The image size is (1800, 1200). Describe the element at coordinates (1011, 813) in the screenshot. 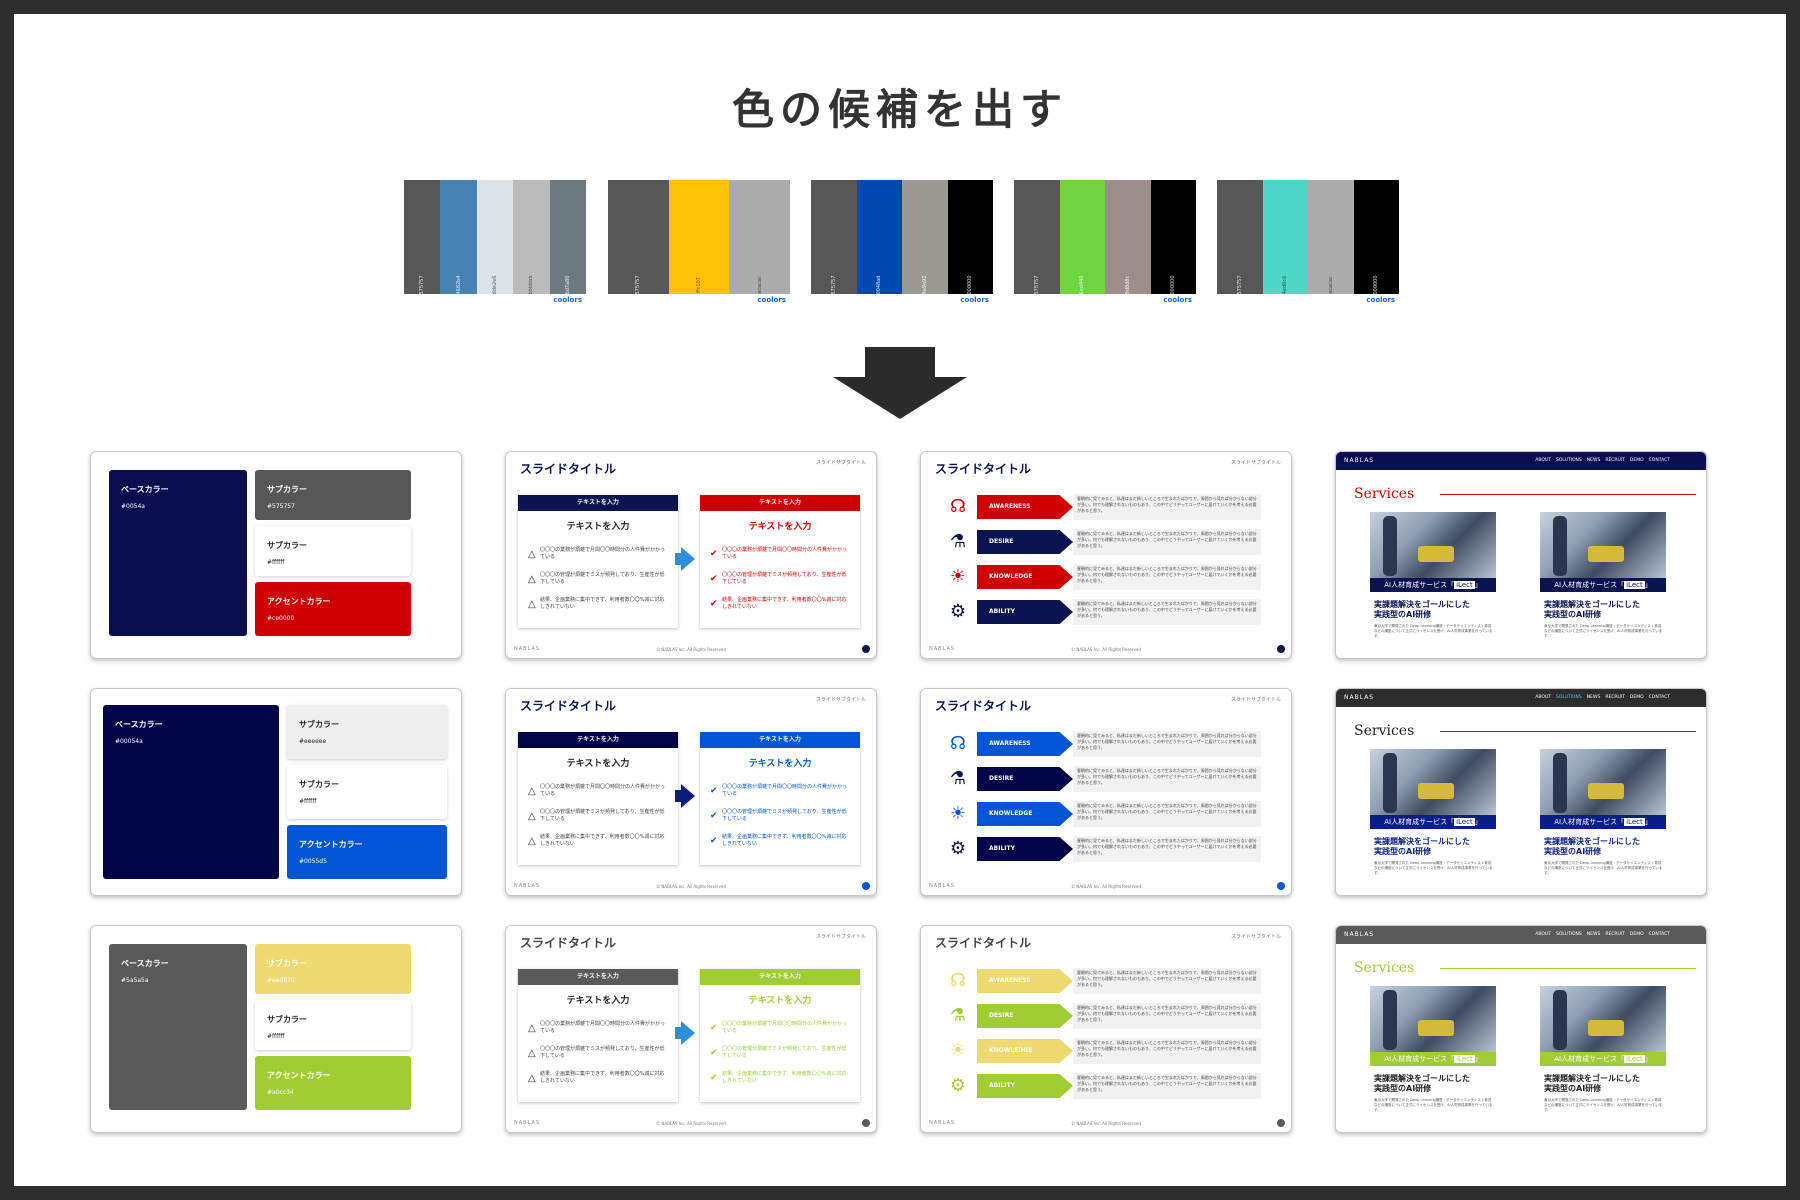

I see `step-label: KNOWLEDGE` at that location.